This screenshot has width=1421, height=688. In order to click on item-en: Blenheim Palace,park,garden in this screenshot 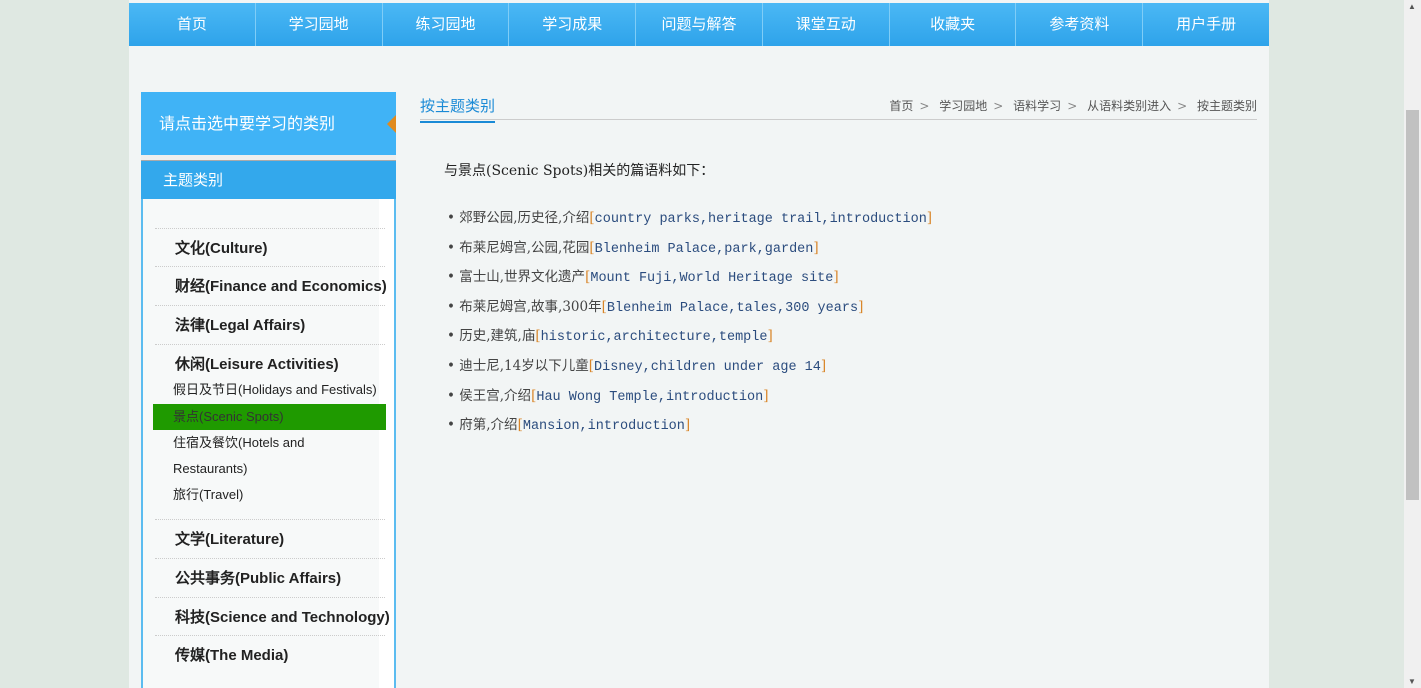, I will do `click(704, 249)`.